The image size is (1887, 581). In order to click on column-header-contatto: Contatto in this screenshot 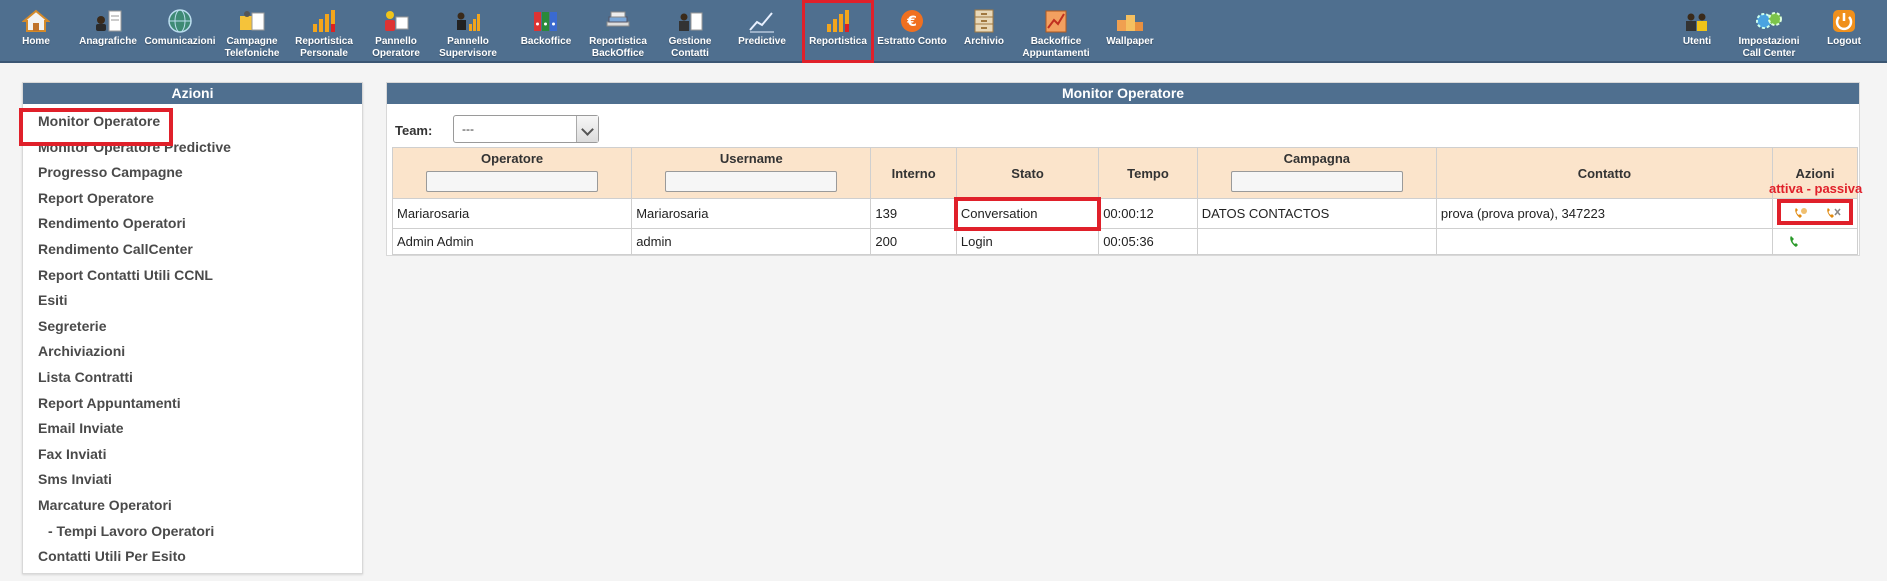, I will do `click(1604, 173)`.